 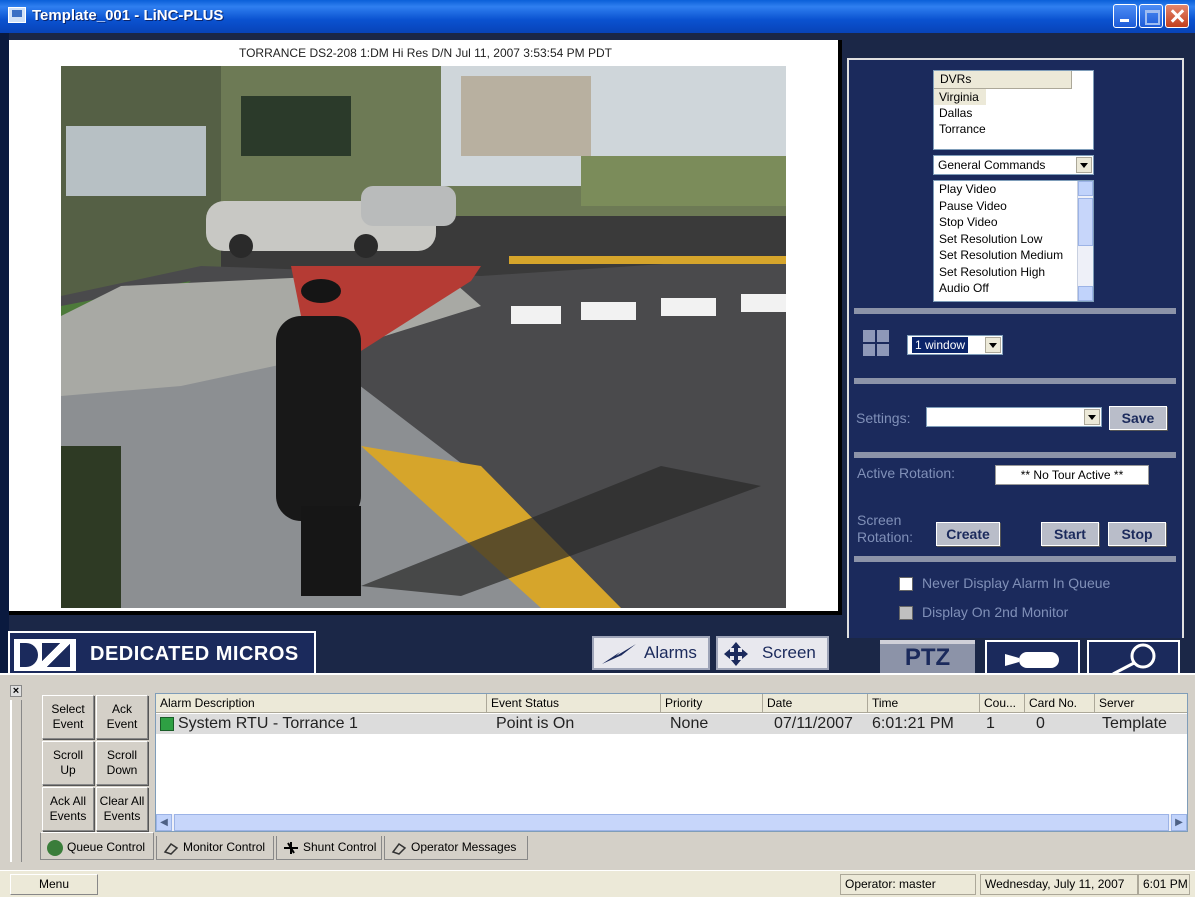 I want to click on magnifier-icon, so click(x=1134, y=658).